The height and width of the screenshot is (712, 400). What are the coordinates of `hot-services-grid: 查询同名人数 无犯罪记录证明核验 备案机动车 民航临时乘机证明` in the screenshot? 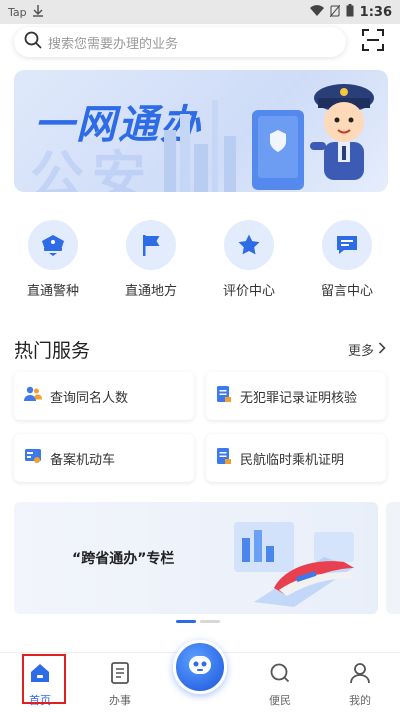 It's located at (200, 427).